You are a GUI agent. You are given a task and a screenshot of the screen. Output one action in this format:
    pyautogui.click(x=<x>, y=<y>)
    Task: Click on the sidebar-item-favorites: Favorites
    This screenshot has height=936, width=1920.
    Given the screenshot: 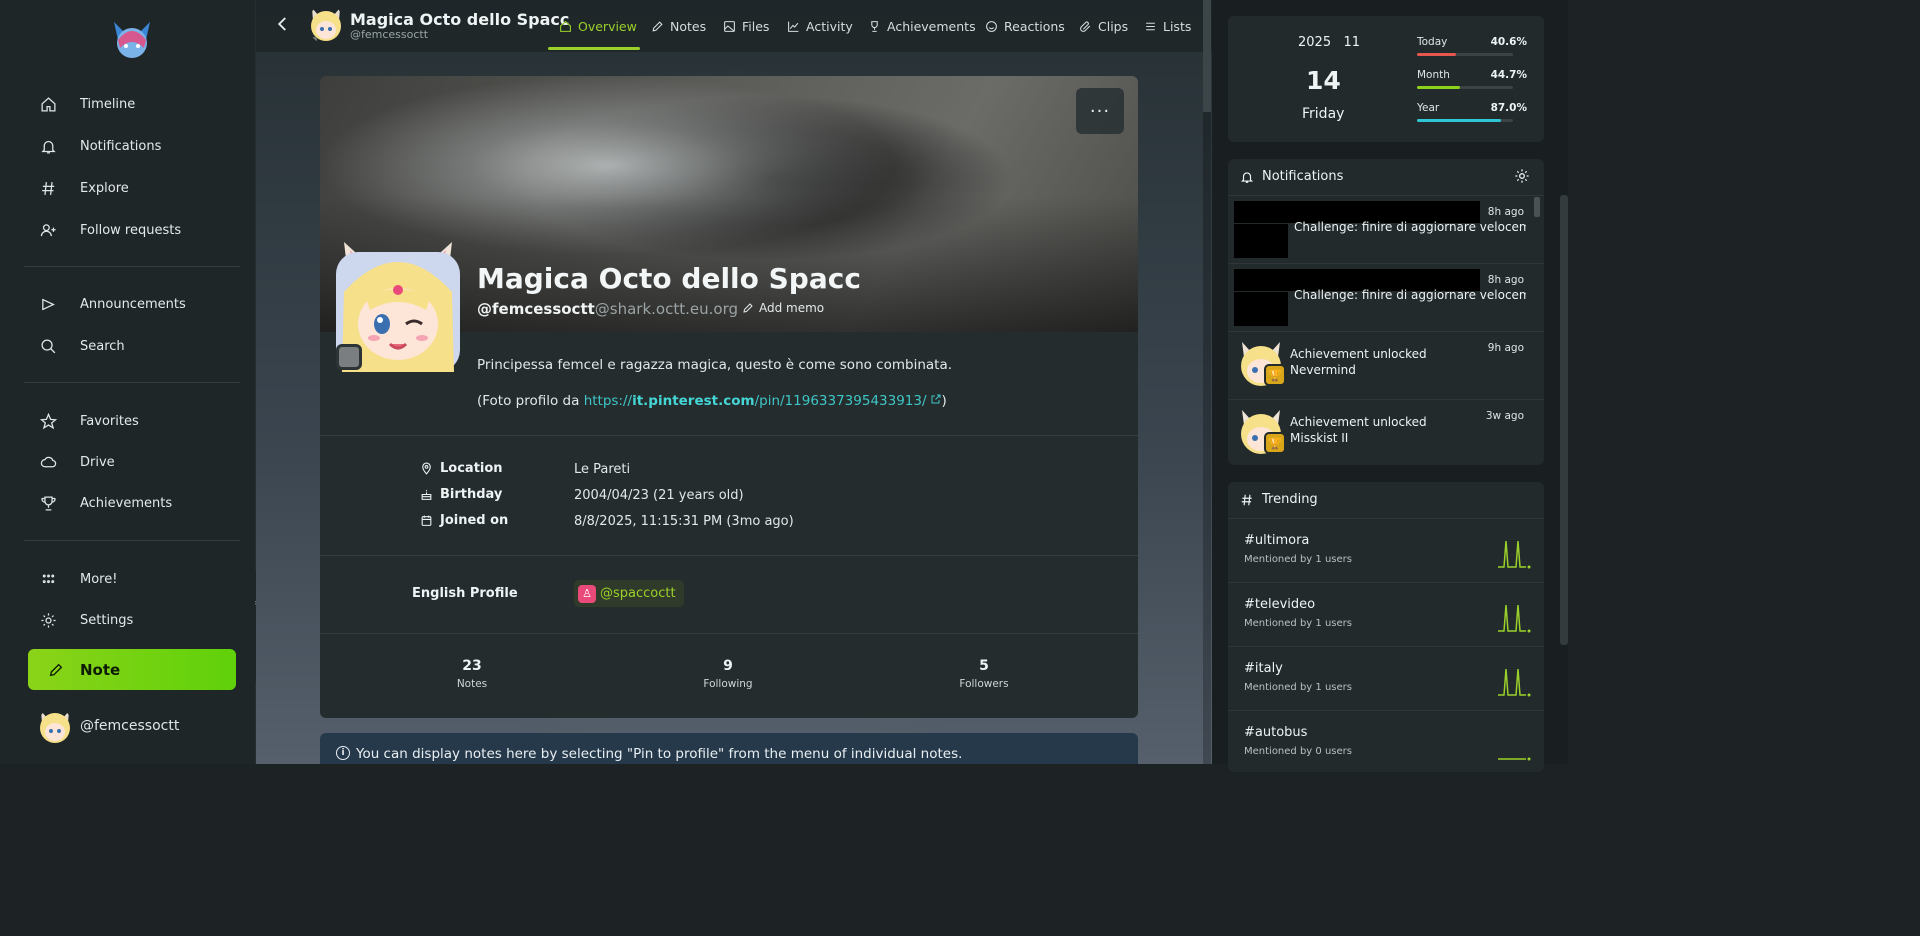 What is the action you would take?
    pyautogui.click(x=89, y=421)
    